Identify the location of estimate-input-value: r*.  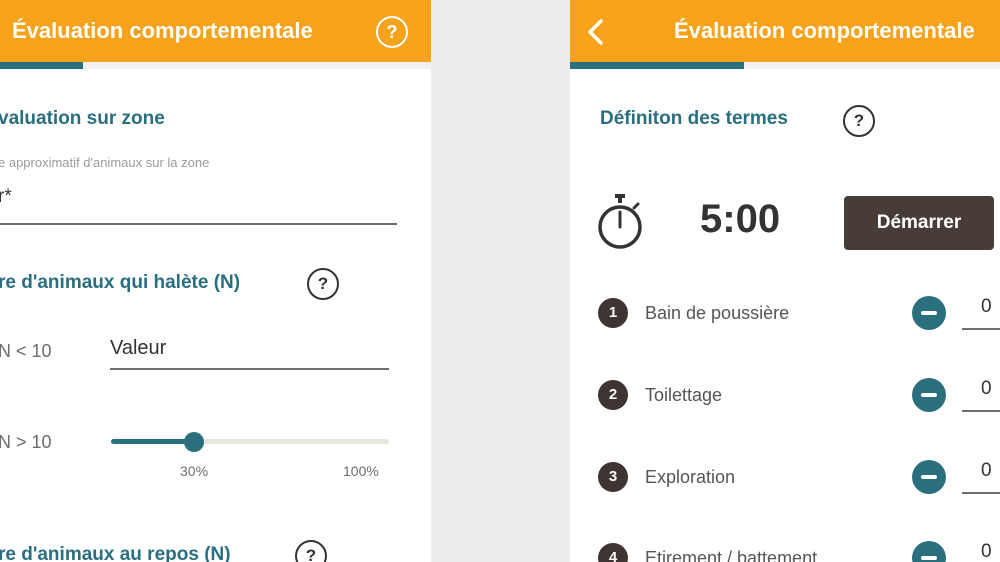
(6, 197).